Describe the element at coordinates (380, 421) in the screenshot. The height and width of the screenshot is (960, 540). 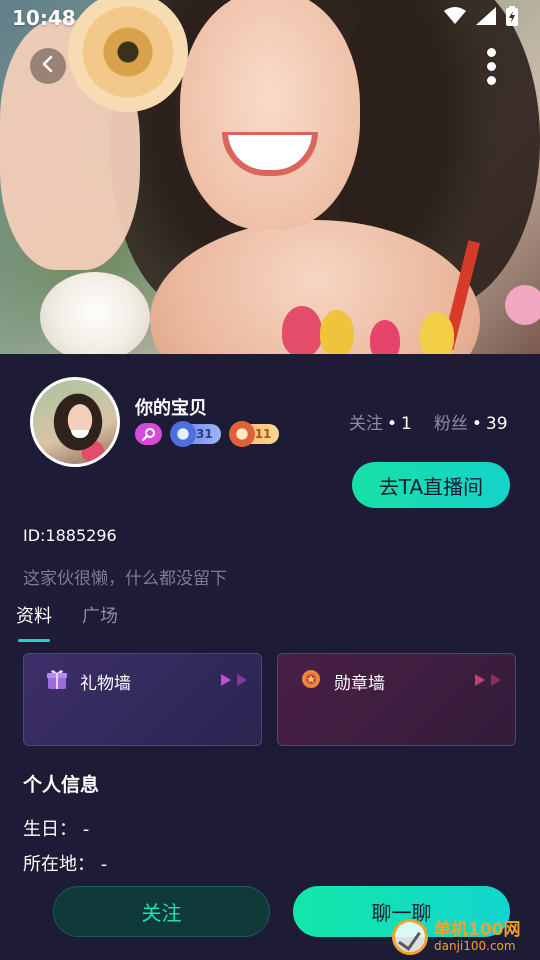
I see `following-stat: 关注 • 1` at that location.